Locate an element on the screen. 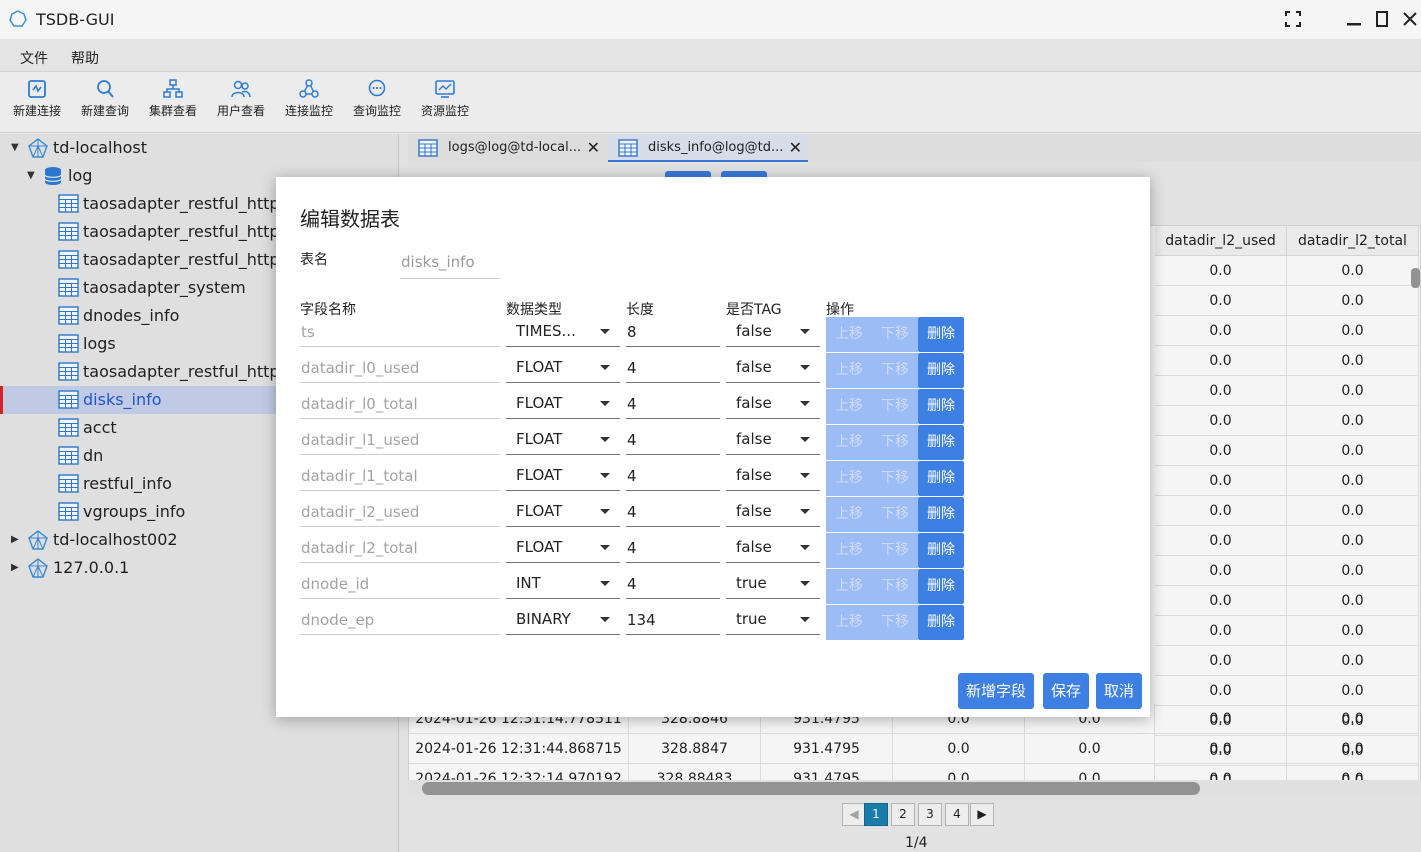 The image size is (1421, 852). field-name-input: dnode_ep is located at coordinates (400, 622).